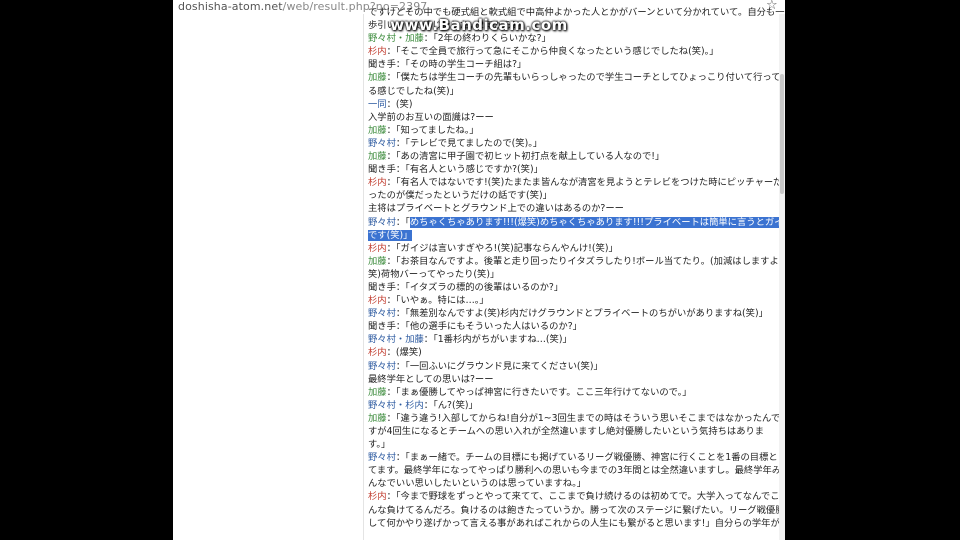 This screenshot has width=960, height=540. Describe the element at coordinates (450, 405) in the screenshot. I see `line-text: ：「ん?(笑)」` at that location.